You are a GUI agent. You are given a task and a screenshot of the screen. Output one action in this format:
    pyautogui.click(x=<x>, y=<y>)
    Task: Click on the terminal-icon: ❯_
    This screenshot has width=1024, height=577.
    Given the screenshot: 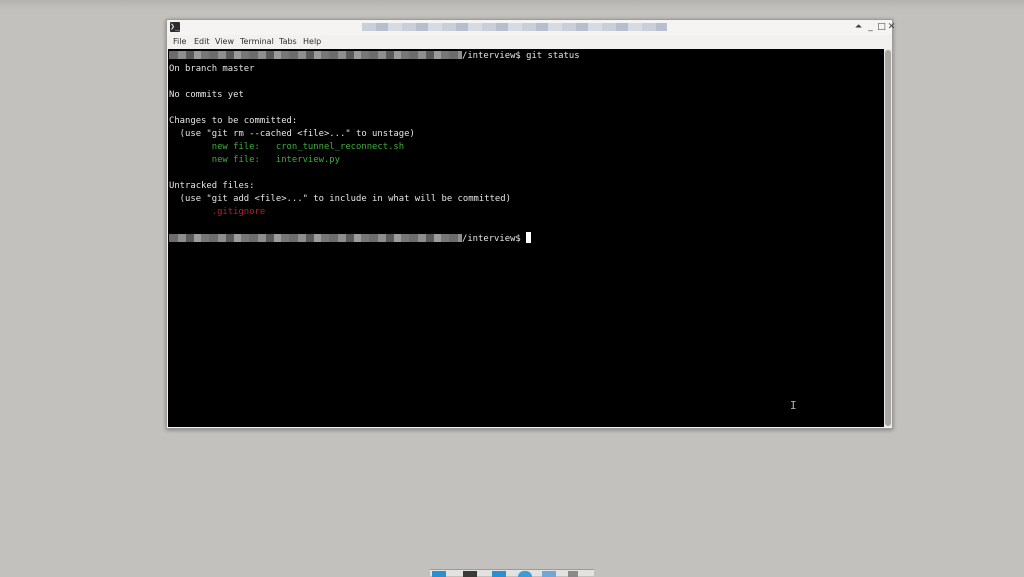 What is the action you would take?
    pyautogui.click(x=175, y=27)
    